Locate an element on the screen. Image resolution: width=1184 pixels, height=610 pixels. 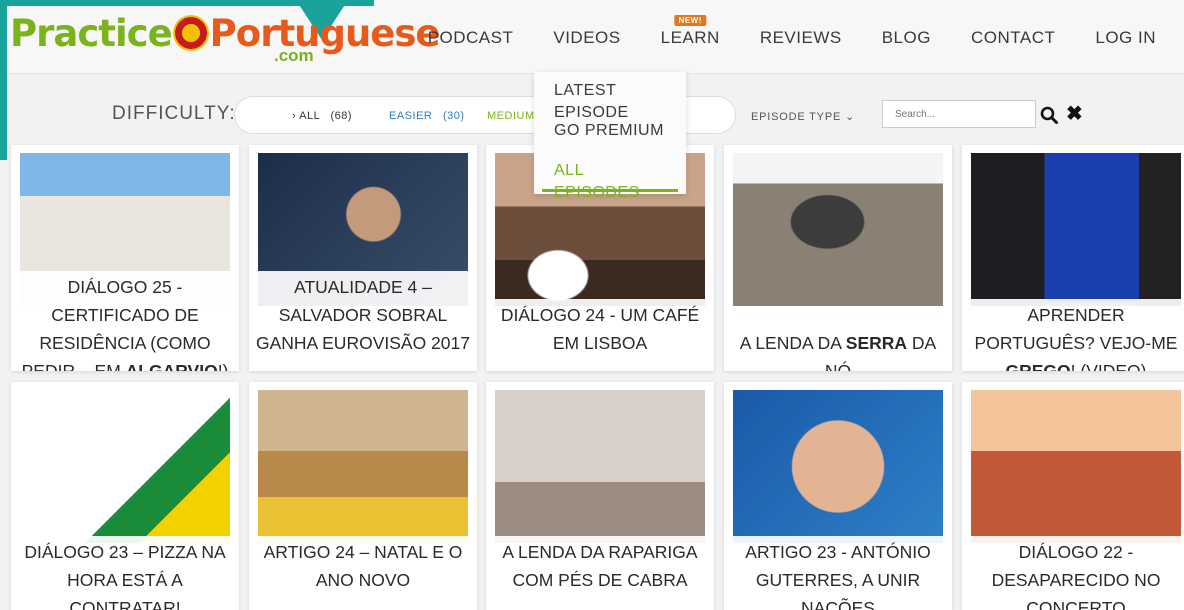
episode-card: ARTIGO 24 – NATAL E O ANO NOVO is located at coordinates (363, 496).